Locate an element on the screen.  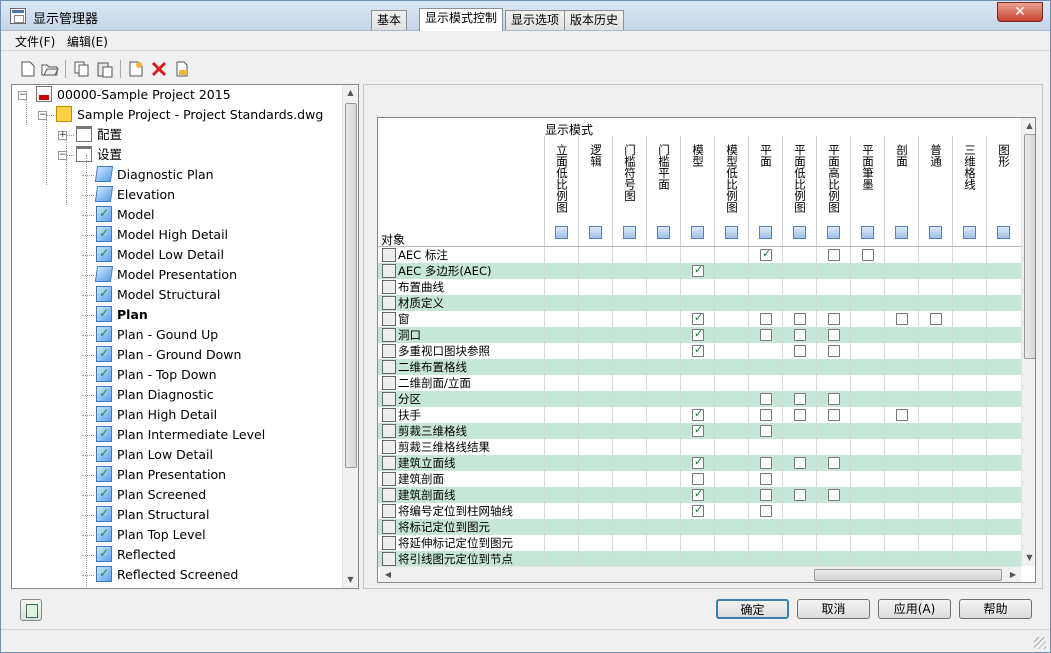
object-row: 建筑立面线 is located at coordinates (699, 462).